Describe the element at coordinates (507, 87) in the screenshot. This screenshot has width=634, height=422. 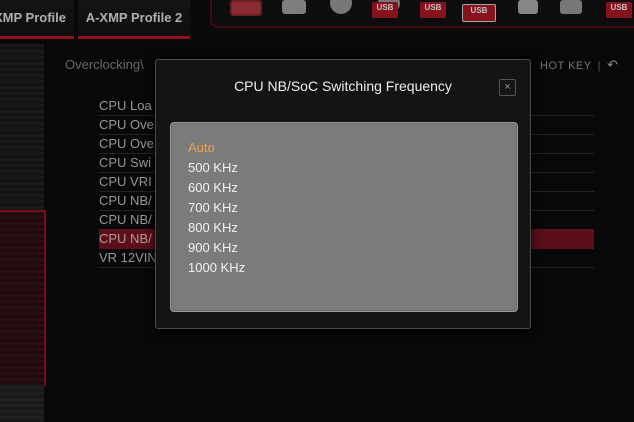
I see `close-icon: ×` at that location.